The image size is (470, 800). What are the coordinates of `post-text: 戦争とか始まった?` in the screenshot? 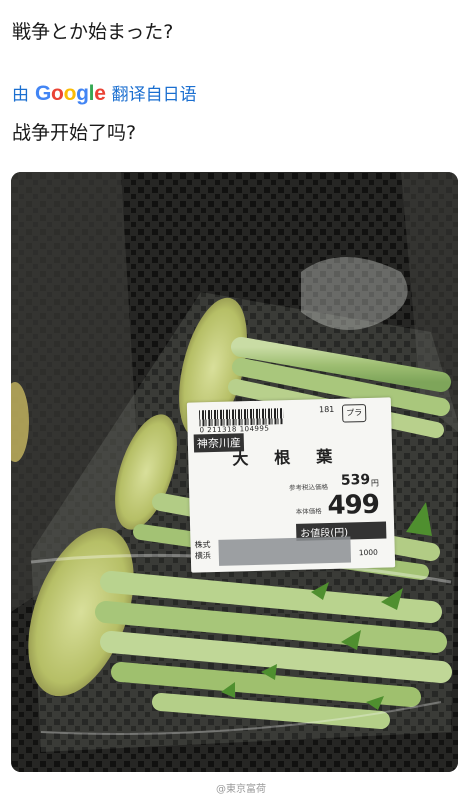 It's located at (93, 32).